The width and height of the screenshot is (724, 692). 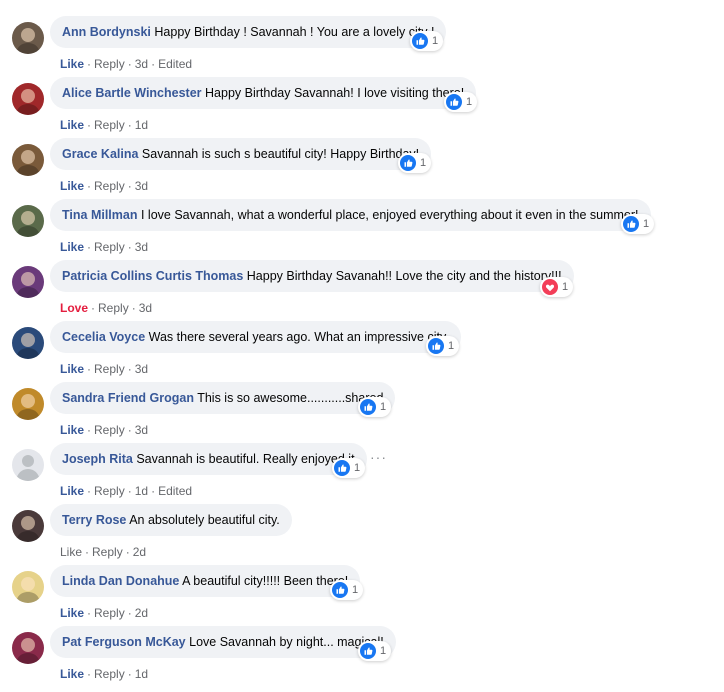 What do you see at coordinates (126, 491) in the screenshot?
I see `comment-actions: Like · Reply · 1d · Edited` at bounding box center [126, 491].